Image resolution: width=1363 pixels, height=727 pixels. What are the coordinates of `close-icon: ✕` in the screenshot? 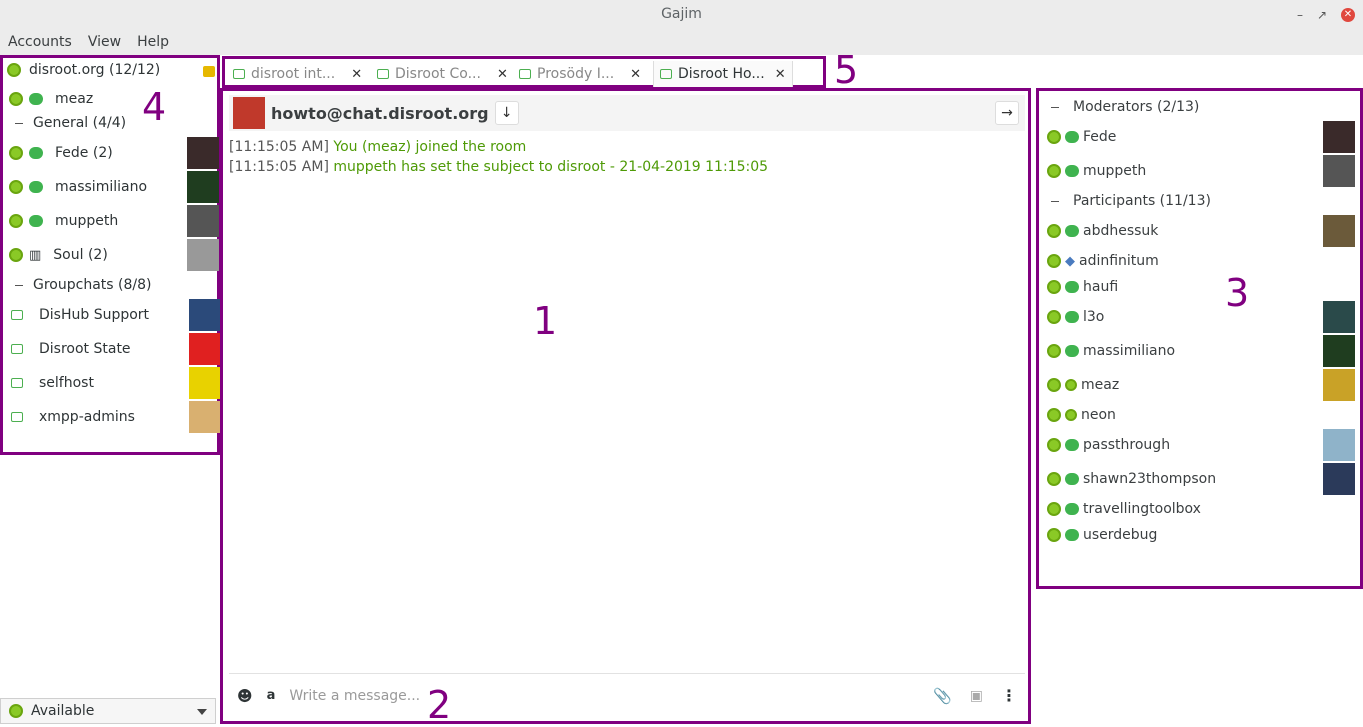 It's located at (1348, 14).